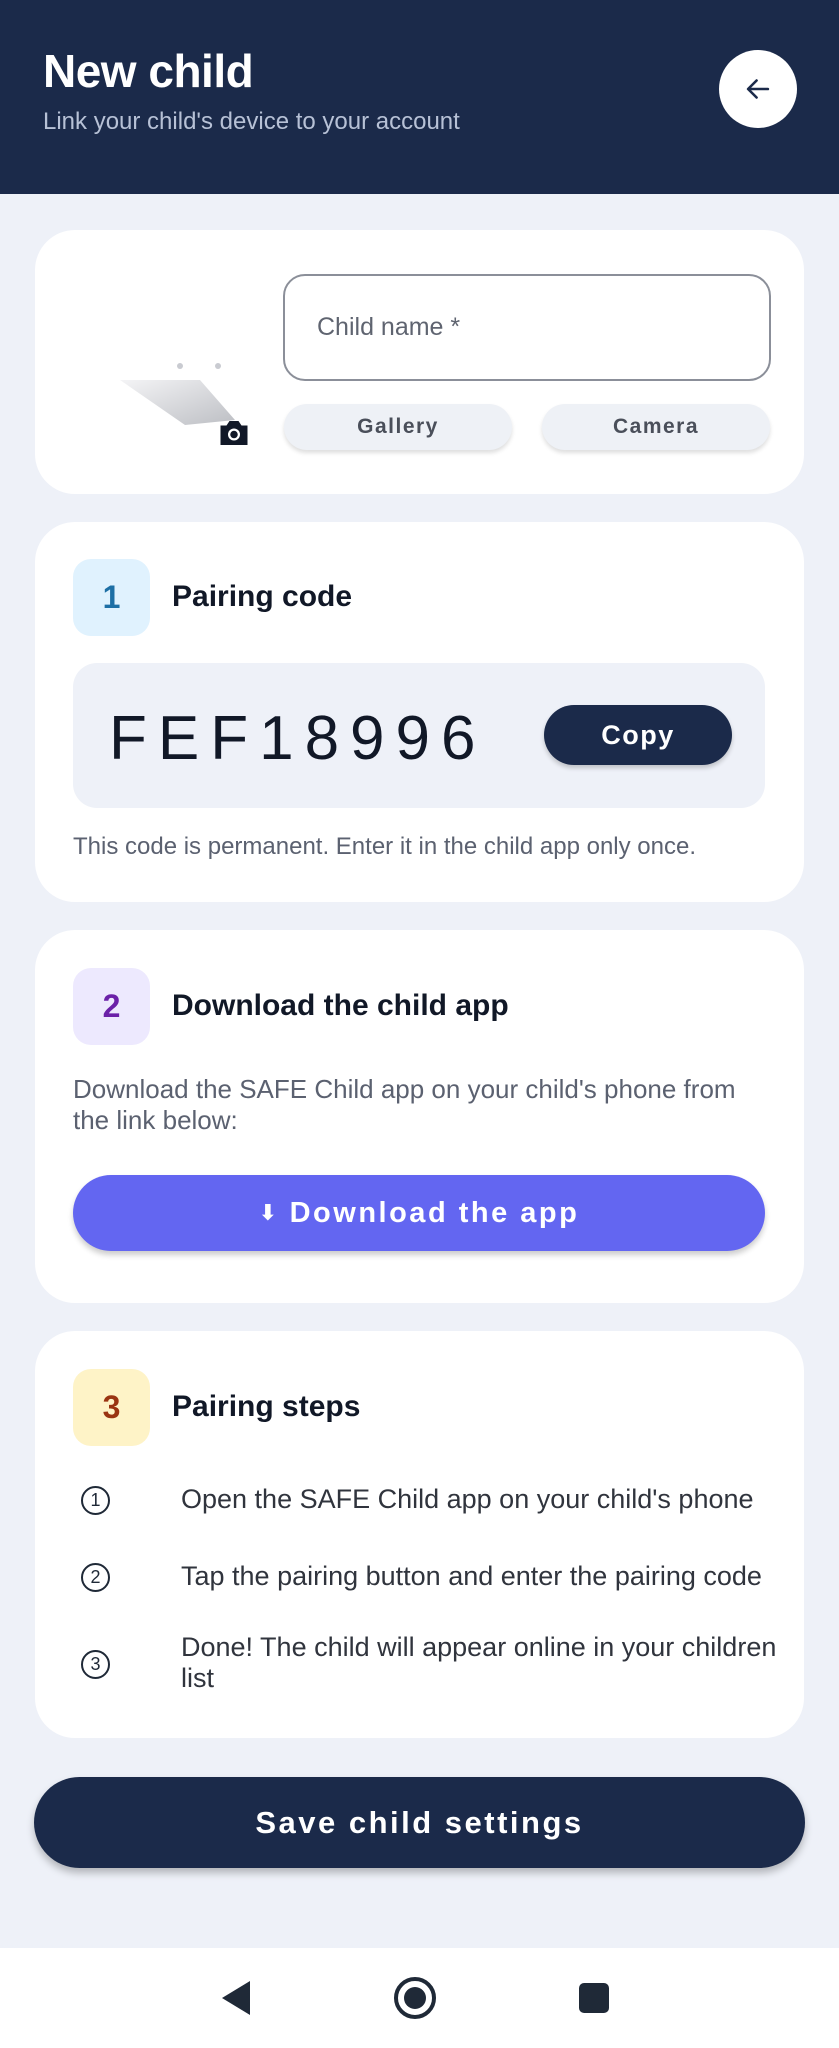  What do you see at coordinates (419, 1822) in the screenshot?
I see `save-child-settings-button: Save child settings` at bounding box center [419, 1822].